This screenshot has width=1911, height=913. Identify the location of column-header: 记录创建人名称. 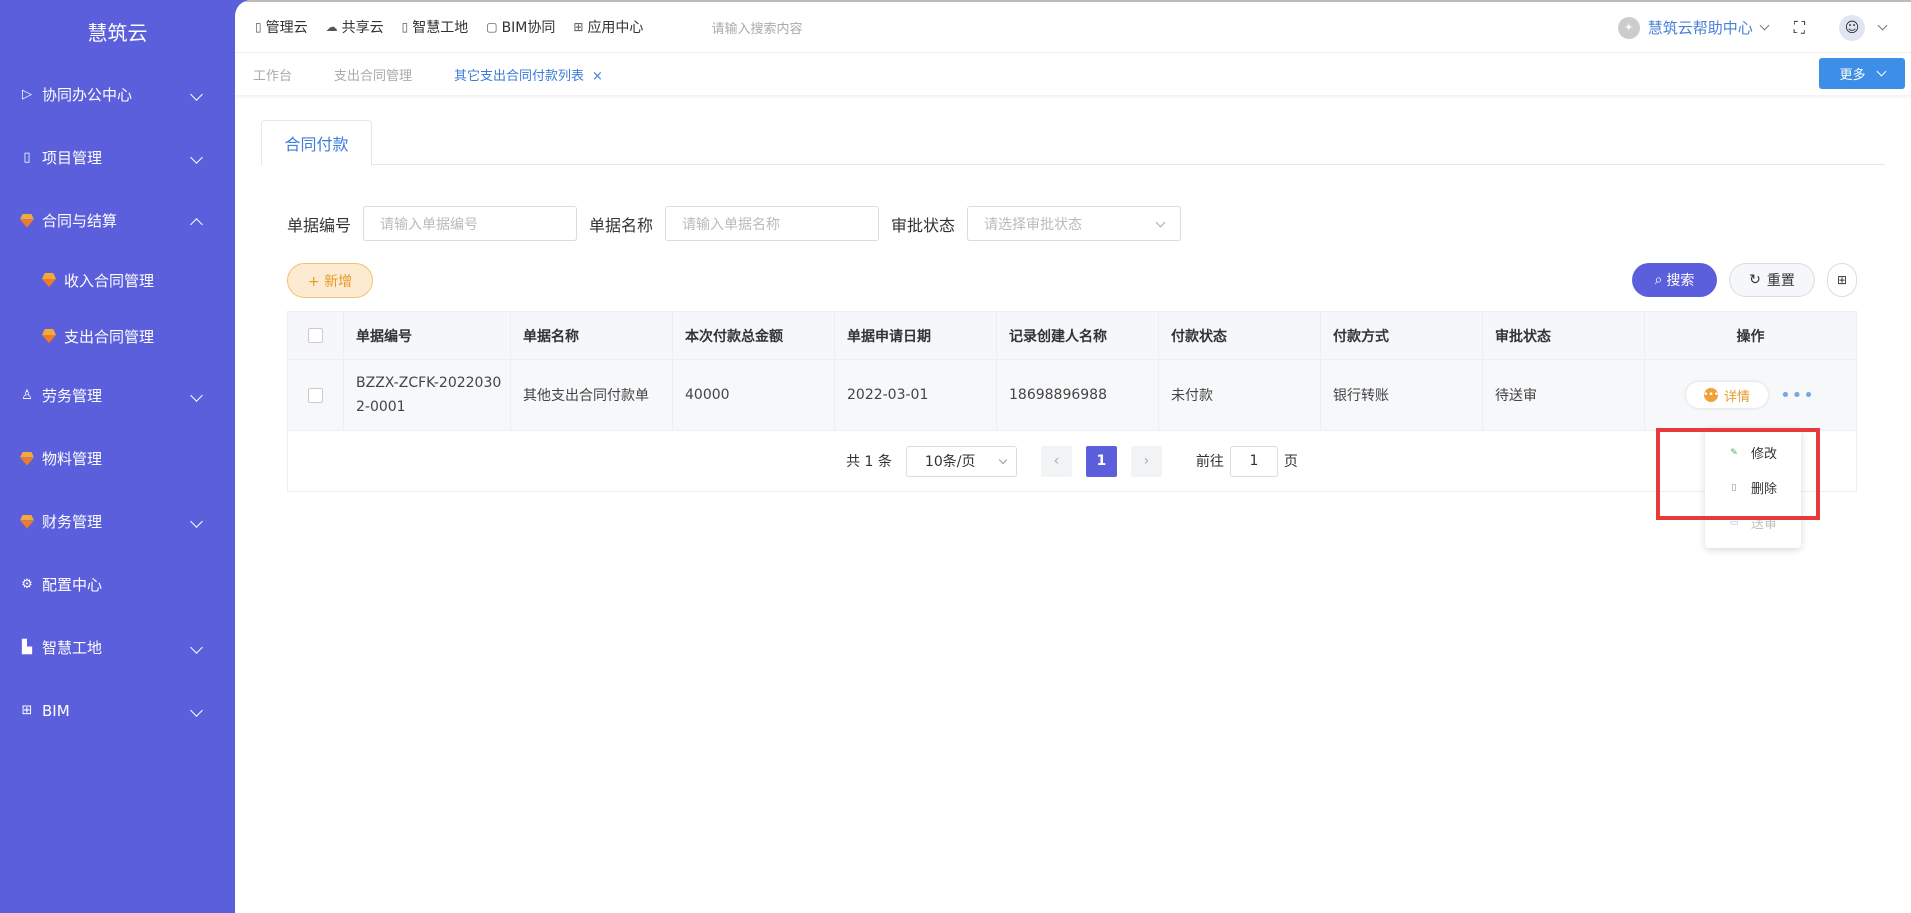
(1078, 335).